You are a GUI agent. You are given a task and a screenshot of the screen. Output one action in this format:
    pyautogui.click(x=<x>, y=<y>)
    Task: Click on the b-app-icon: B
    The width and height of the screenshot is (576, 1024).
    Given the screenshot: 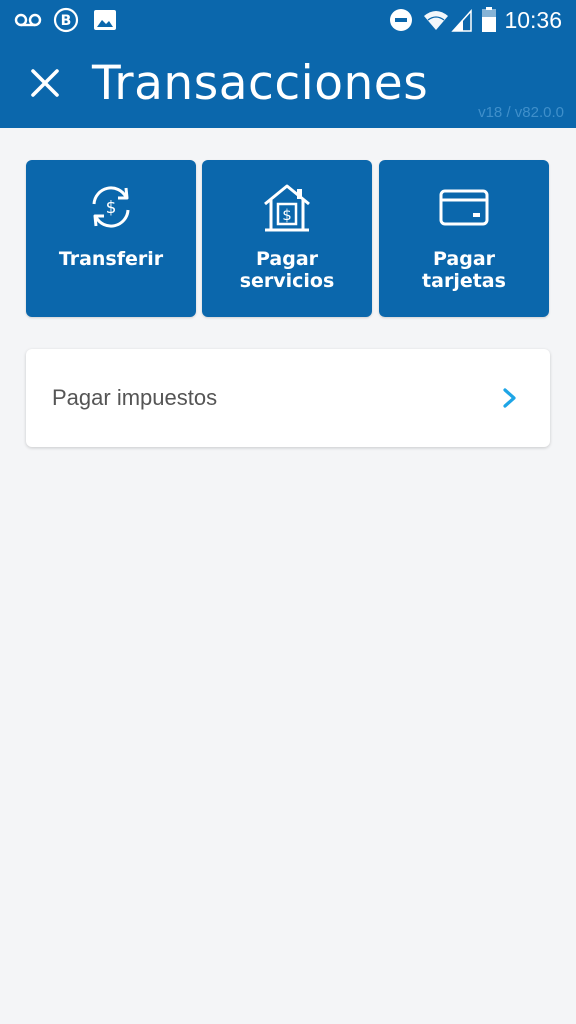 What is the action you would take?
    pyautogui.click(x=66, y=20)
    